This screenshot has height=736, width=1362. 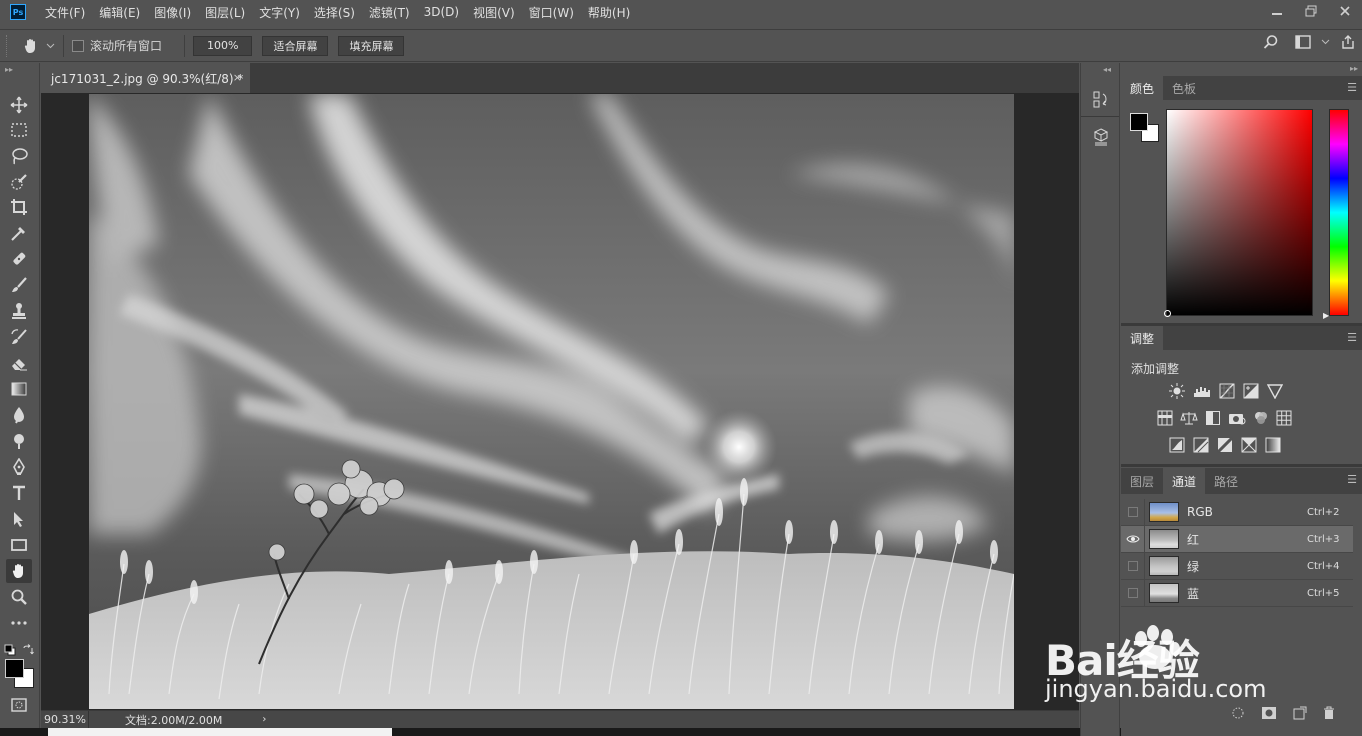 What do you see at coordinates (19, 623) in the screenshot?
I see `more-tools-icon` at bounding box center [19, 623].